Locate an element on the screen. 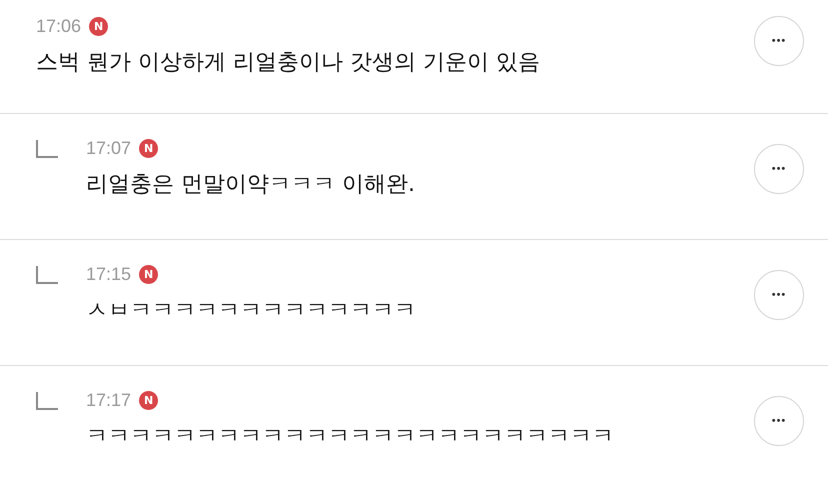  comment-time: 17:06 is located at coordinates (59, 26).